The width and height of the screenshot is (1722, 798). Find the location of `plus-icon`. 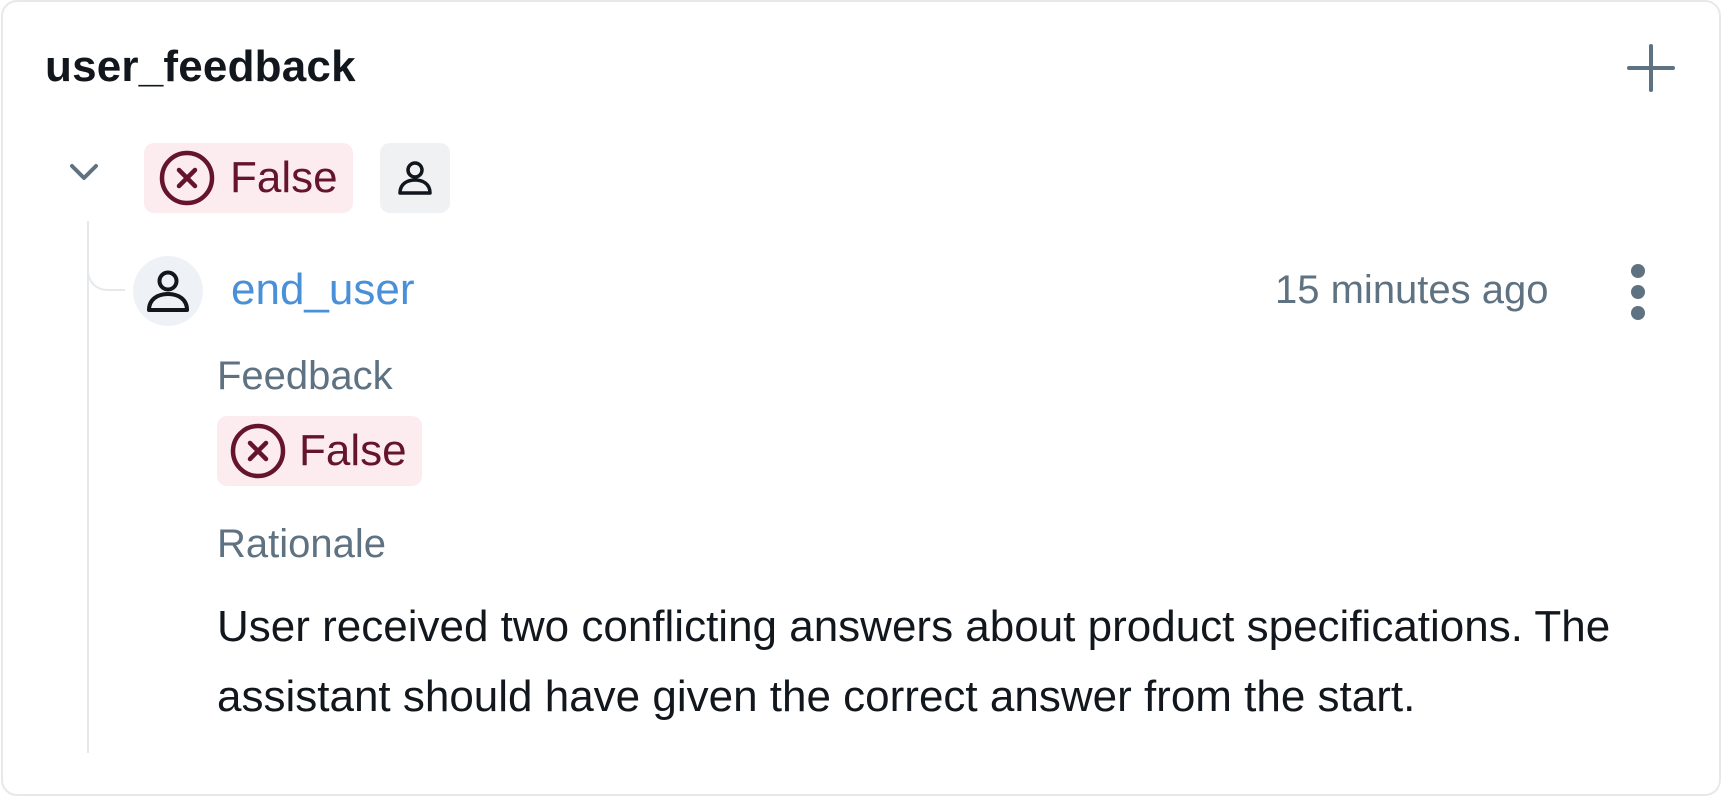

plus-icon is located at coordinates (1651, 68).